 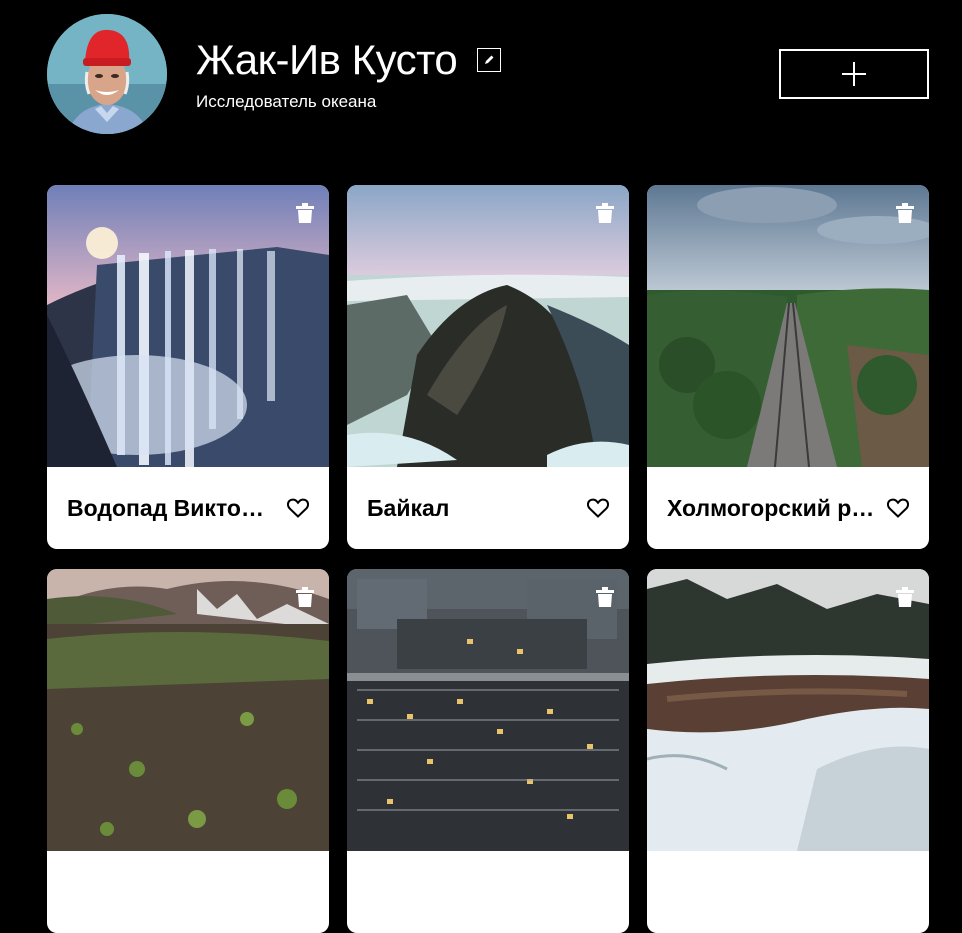 I want to click on name-row: Жак-Ив Кусто, so click(x=349, y=60).